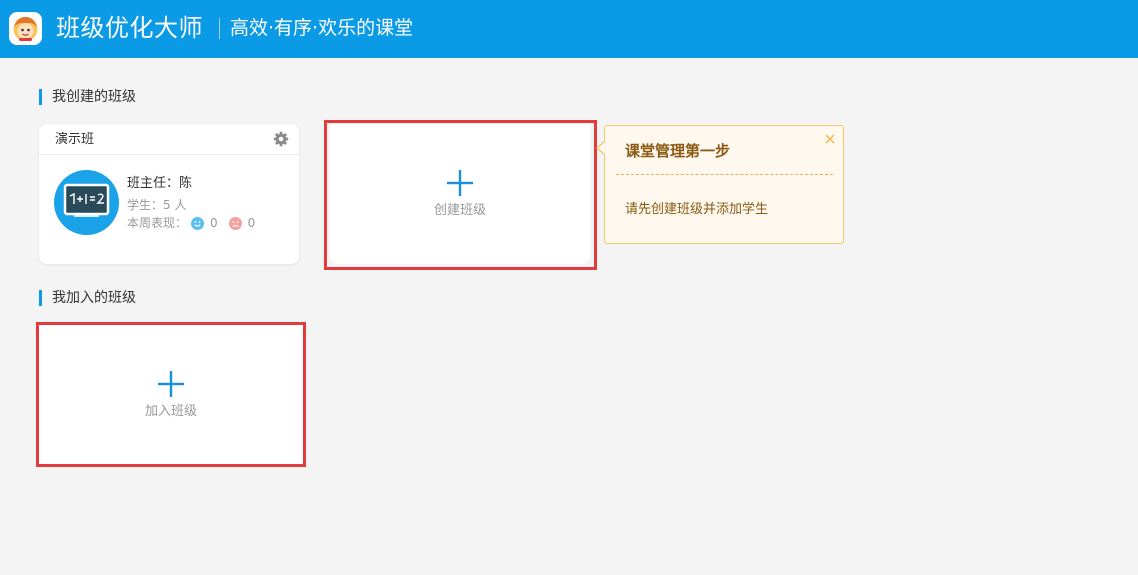 This screenshot has height=575, width=1138. I want to click on close-icon, so click(830, 138).